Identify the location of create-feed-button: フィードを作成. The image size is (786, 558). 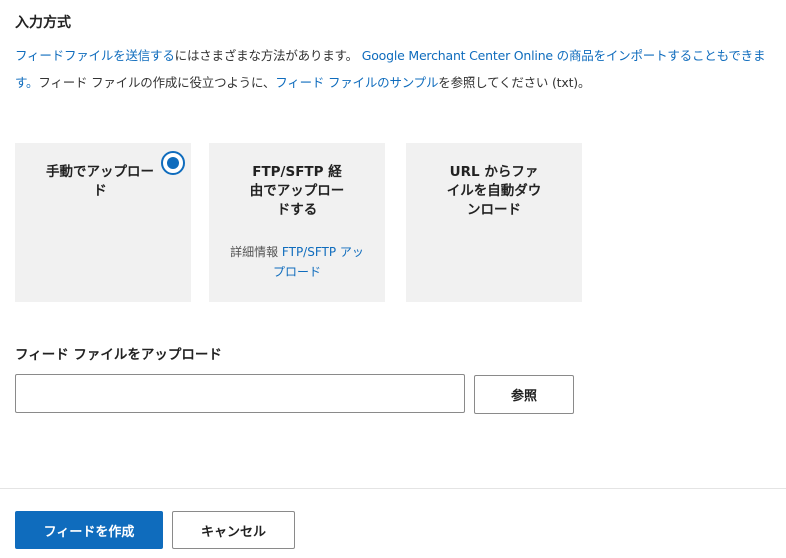
(89, 530).